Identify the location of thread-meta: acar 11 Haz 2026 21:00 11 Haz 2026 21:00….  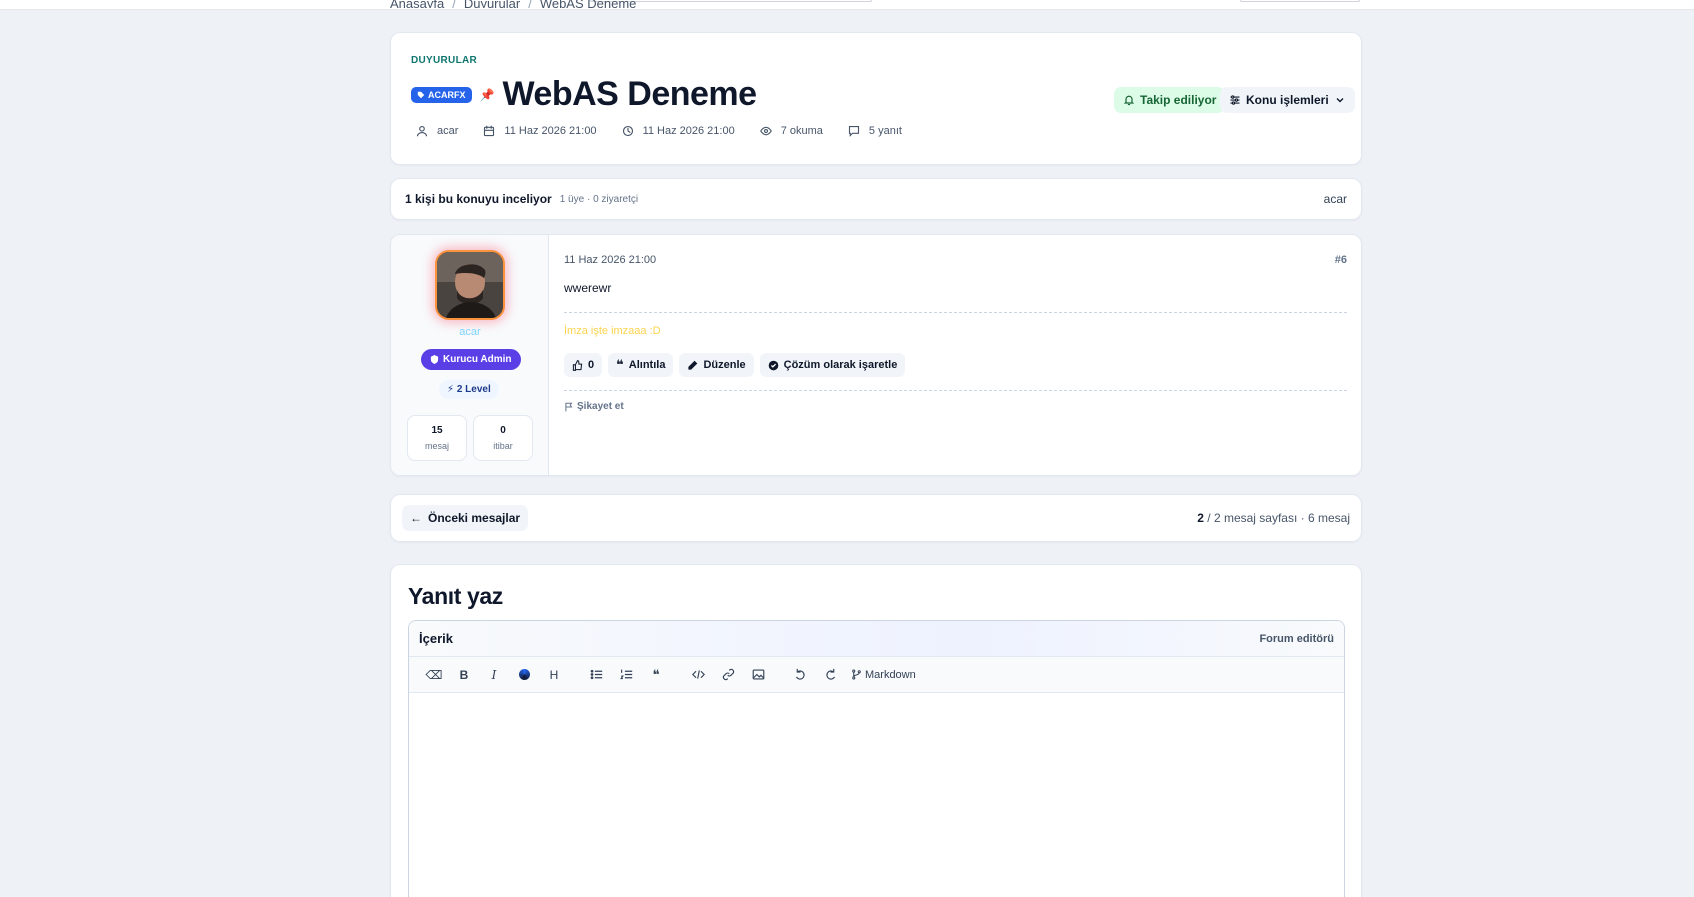
(661, 131).